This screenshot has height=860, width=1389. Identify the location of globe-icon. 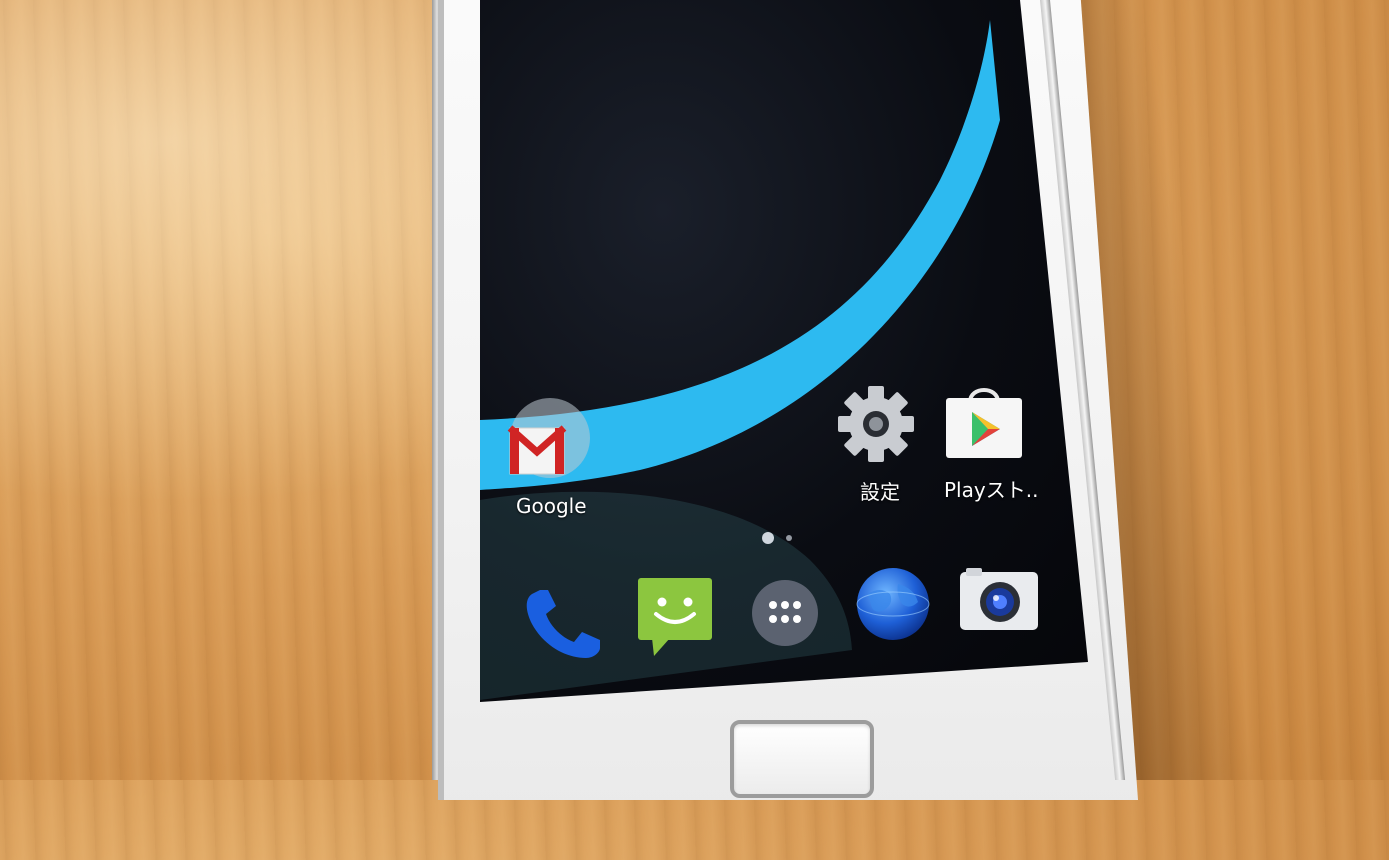
(893, 604).